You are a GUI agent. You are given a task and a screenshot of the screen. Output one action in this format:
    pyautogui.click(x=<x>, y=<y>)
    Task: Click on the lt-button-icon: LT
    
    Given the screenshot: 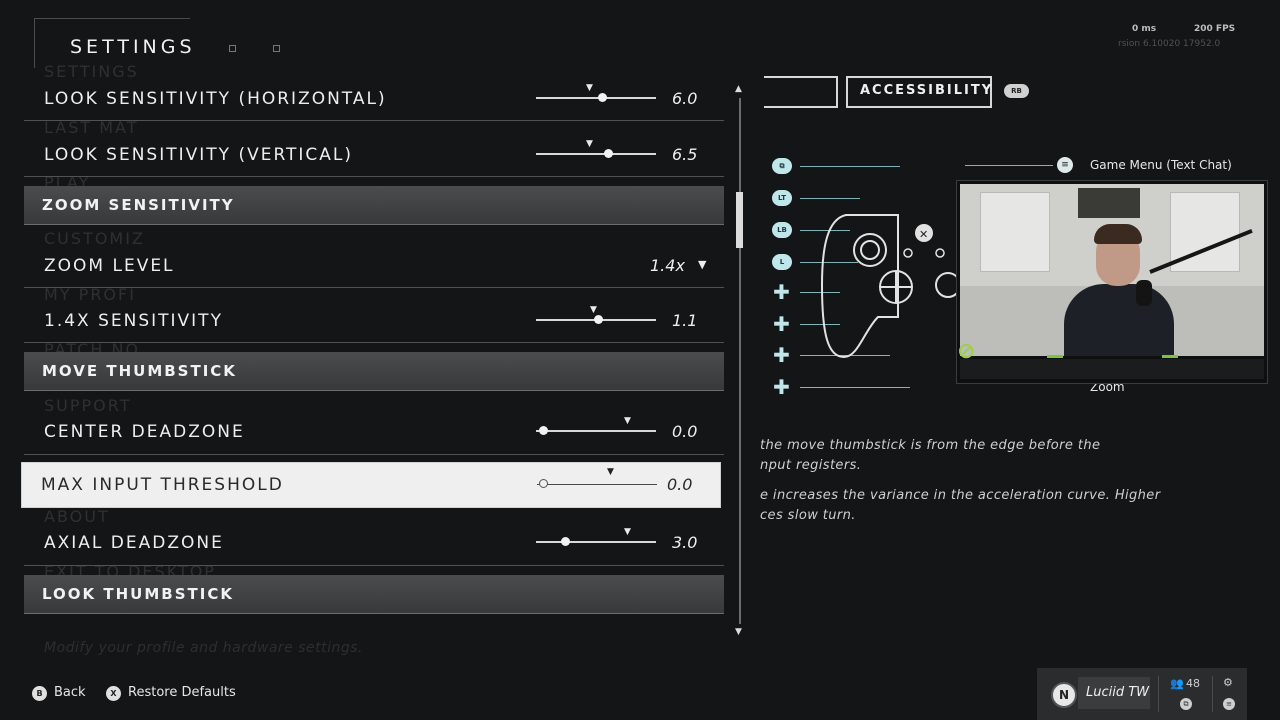 What is the action you would take?
    pyautogui.click(x=782, y=198)
    